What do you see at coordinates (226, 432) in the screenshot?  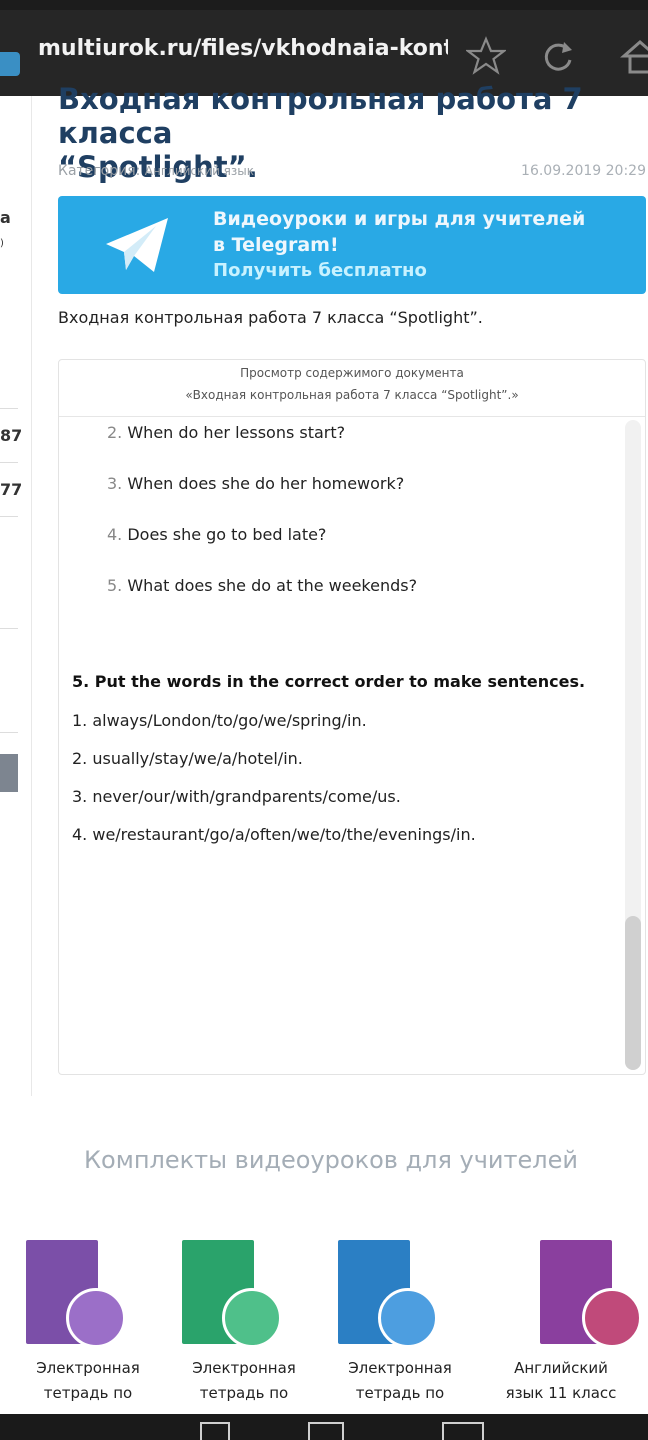 I see `question-item: 2. When do her lessons start?` at bounding box center [226, 432].